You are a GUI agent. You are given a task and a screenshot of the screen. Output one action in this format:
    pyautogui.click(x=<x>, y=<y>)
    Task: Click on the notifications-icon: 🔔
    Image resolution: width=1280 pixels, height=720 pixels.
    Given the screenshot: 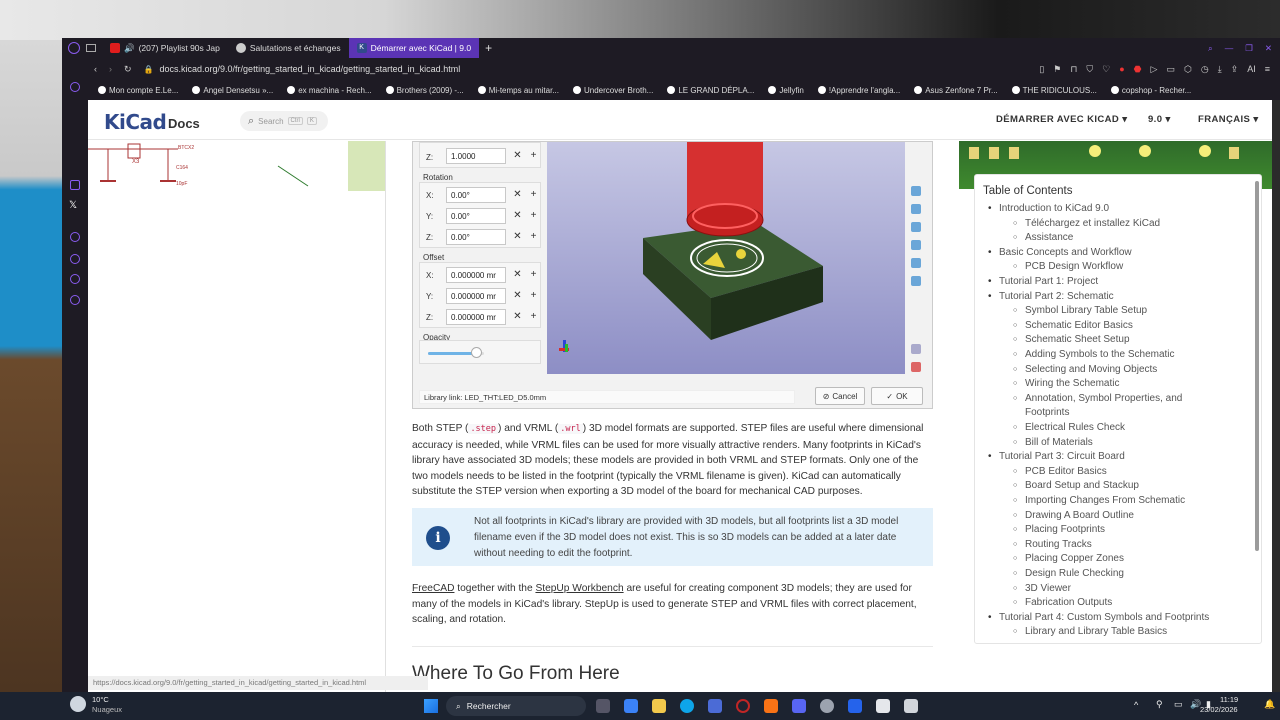 What is the action you would take?
    pyautogui.click(x=1269, y=704)
    